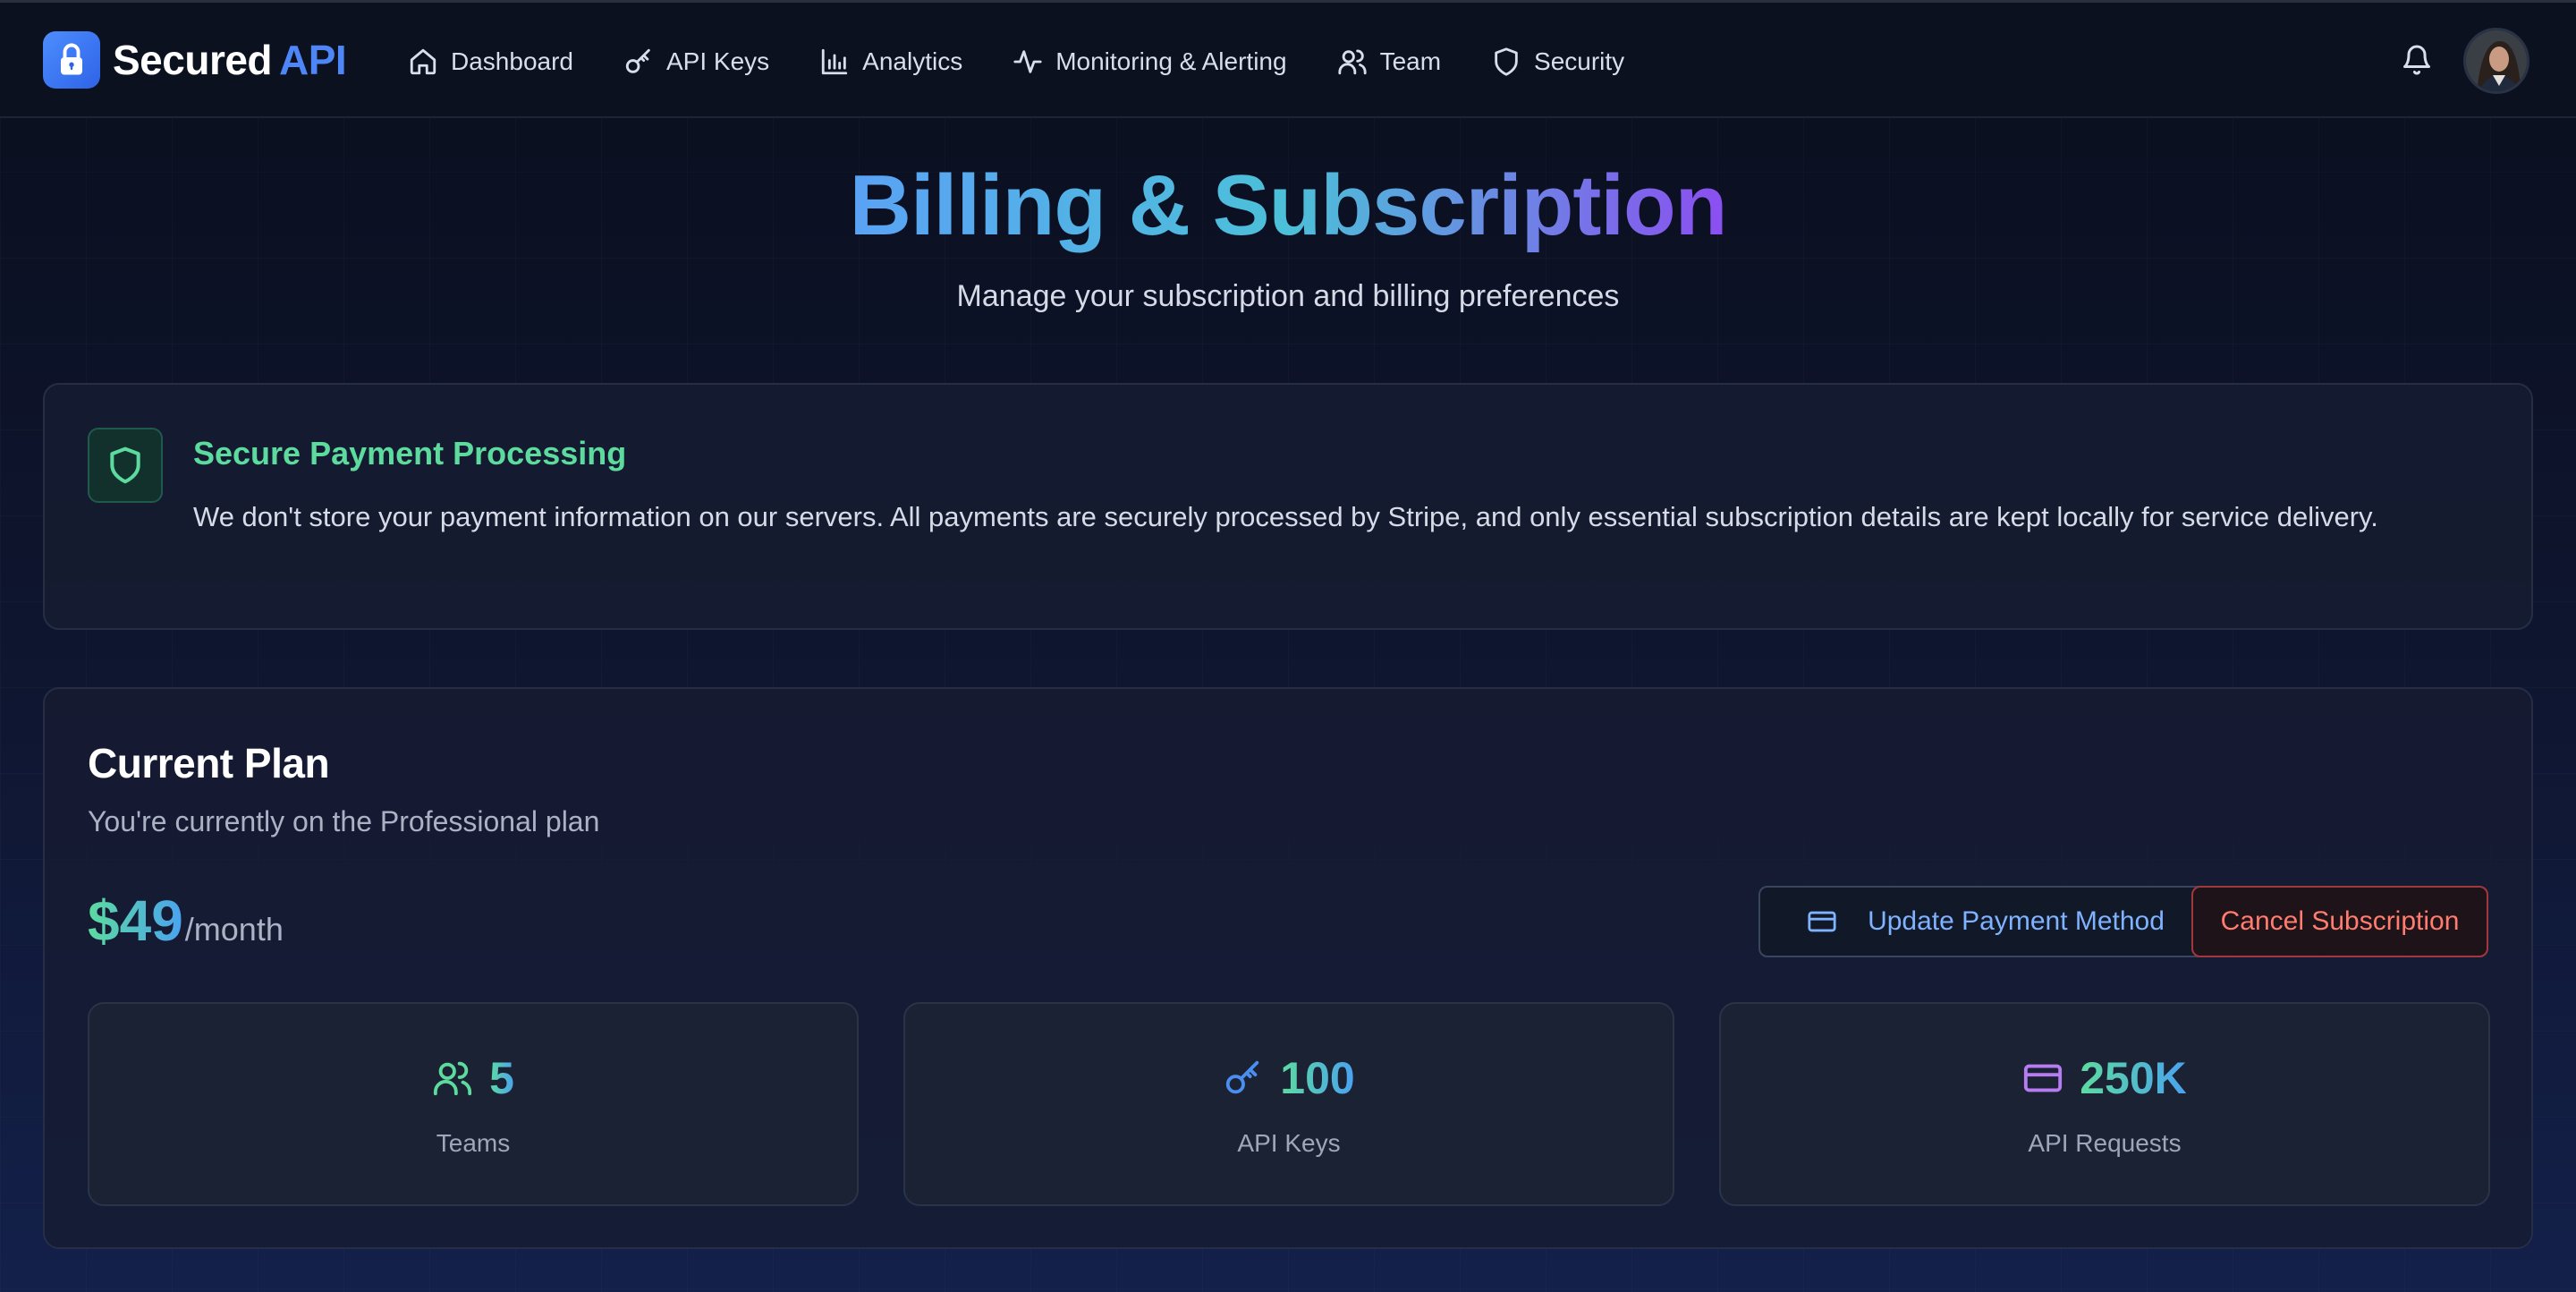 The width and height of the screenshot is (2576, 1292). I want to click on nav-item-label: API Keys, so click(717, 61).